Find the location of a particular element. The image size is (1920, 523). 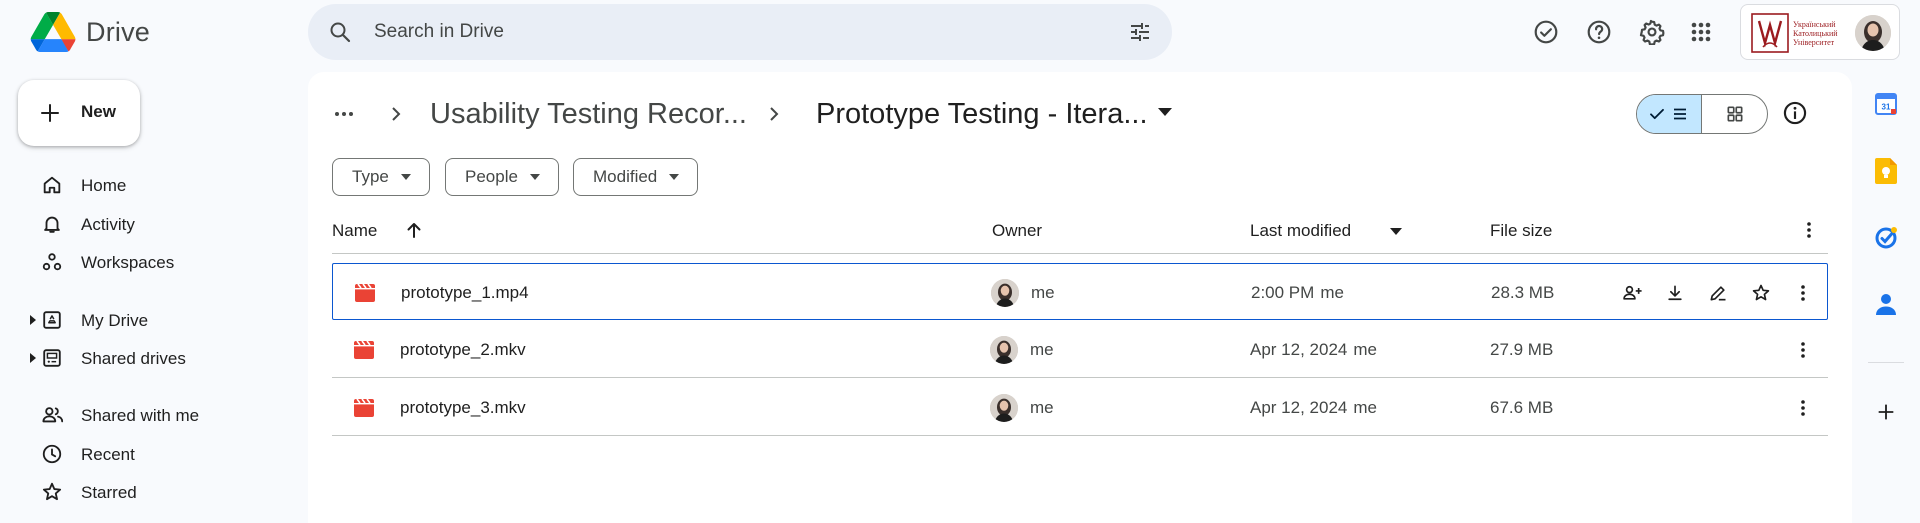

settings-icon is located at coordinates (1652, 32).